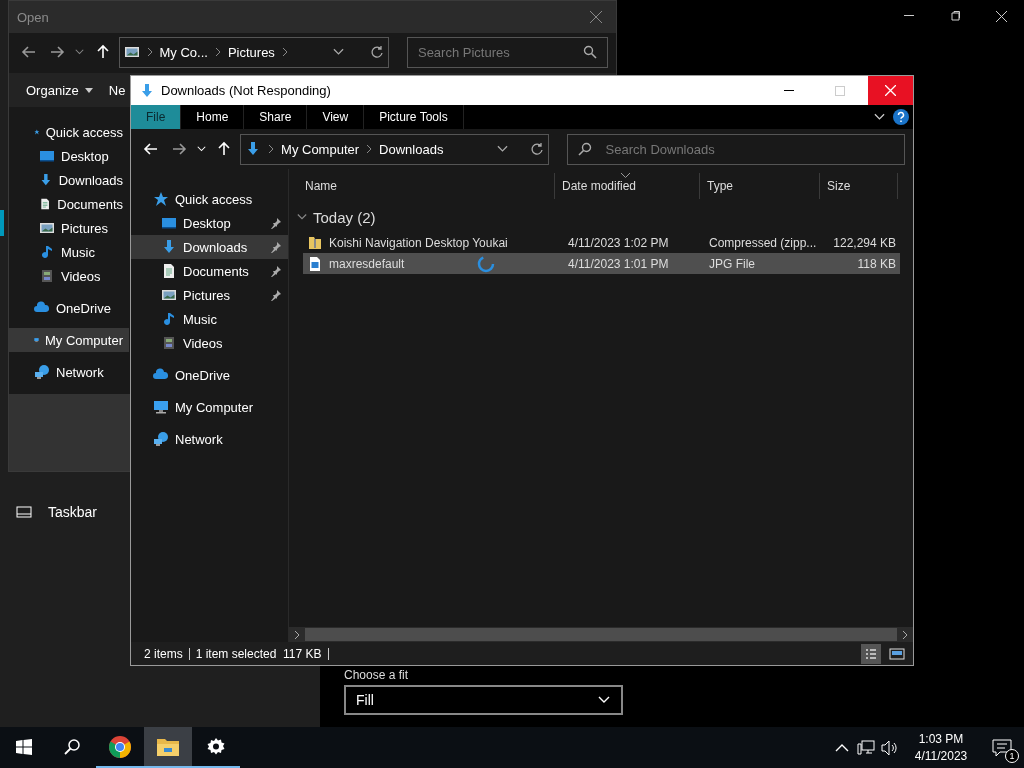  I want to click on address-bar: My Co... Pictures, so click(254, 52).